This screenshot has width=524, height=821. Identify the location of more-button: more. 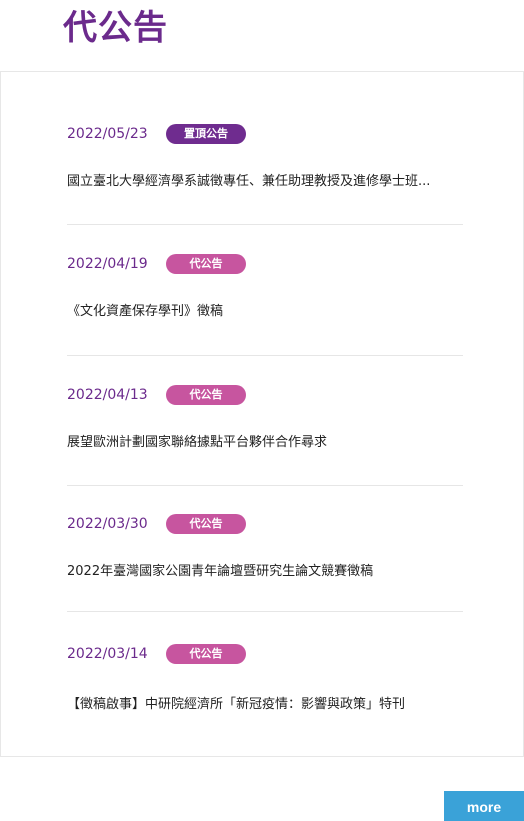
(484, 806).